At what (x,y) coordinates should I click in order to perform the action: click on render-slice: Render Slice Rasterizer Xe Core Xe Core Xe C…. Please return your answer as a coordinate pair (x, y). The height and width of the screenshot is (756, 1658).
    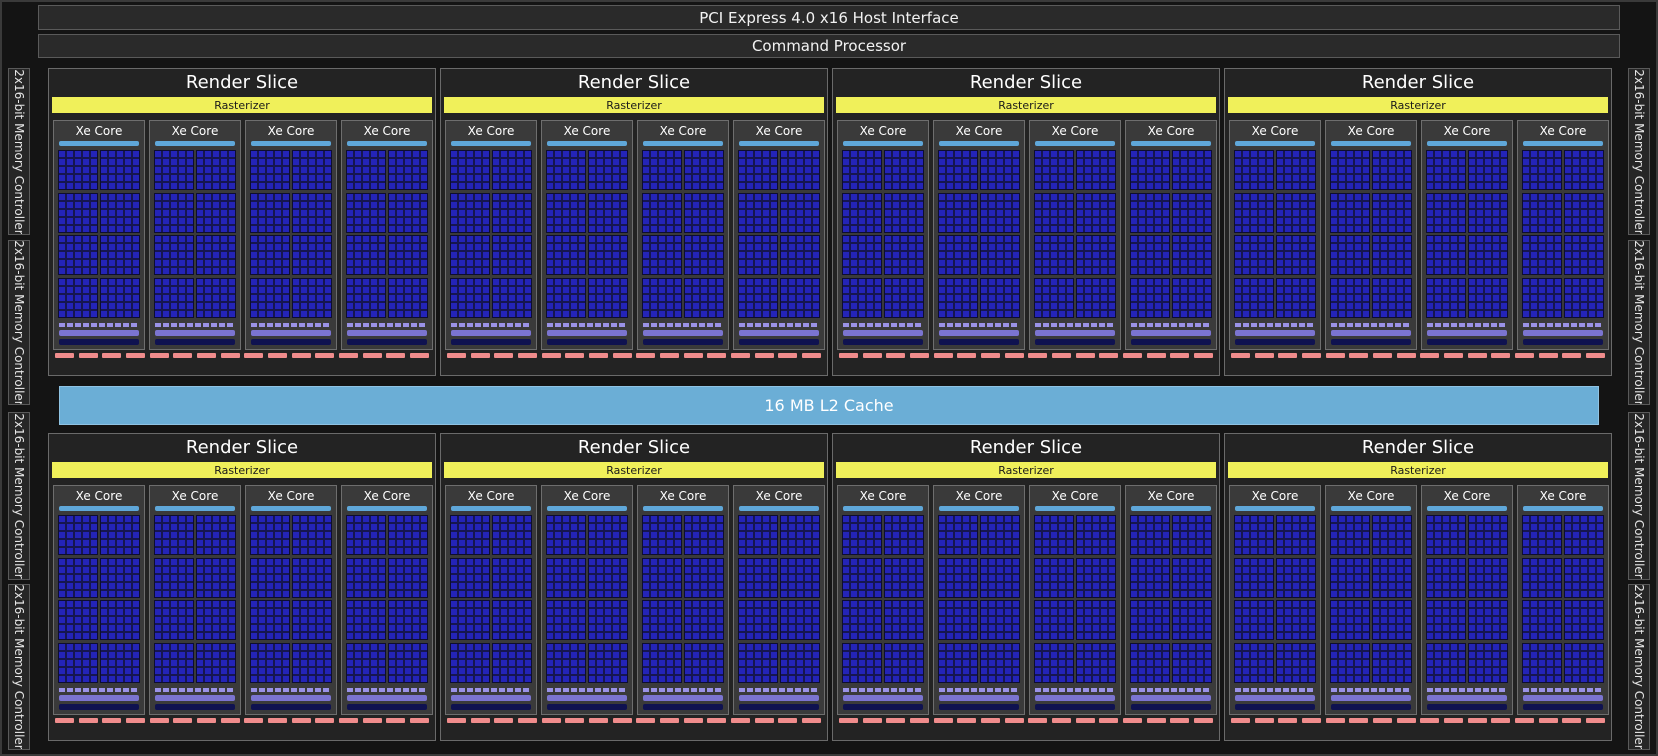
    Looking at the image, I should click on (1418, 222).